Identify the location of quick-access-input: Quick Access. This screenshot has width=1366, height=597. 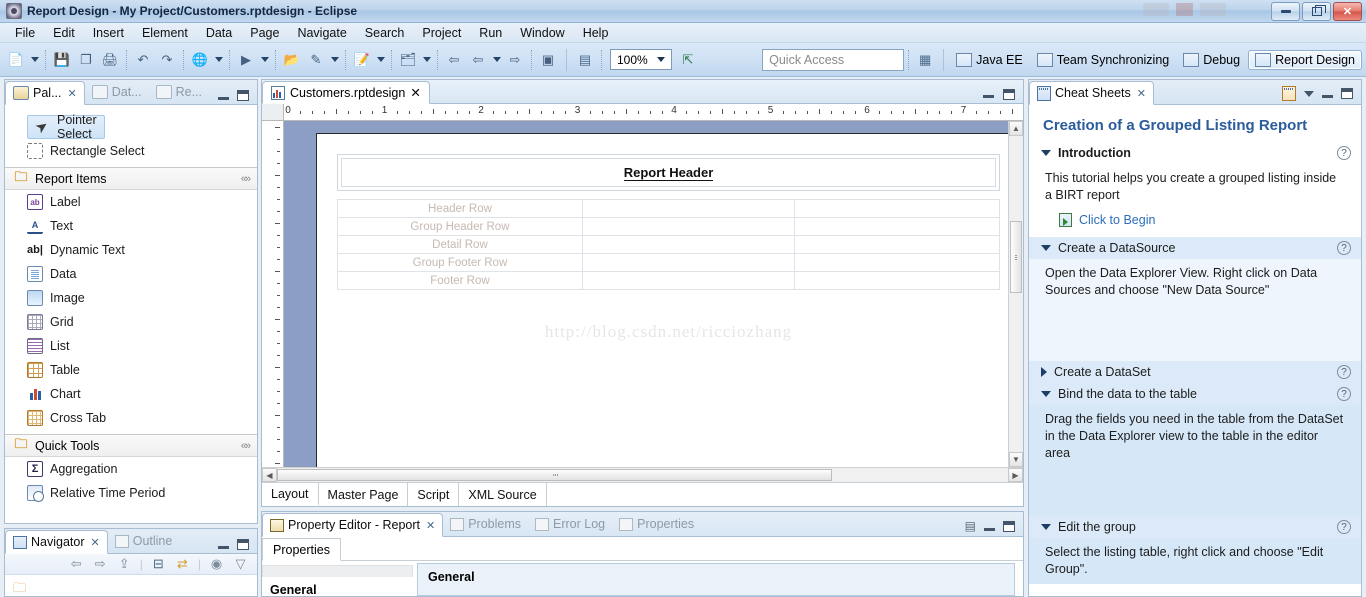
(833, 59).